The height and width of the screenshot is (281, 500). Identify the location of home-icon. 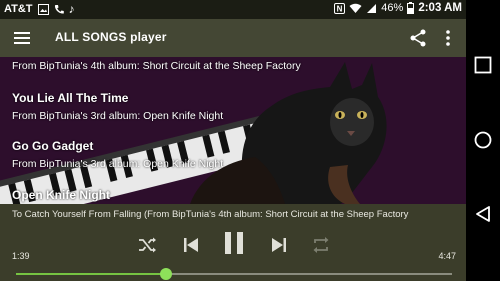
(483, 140).